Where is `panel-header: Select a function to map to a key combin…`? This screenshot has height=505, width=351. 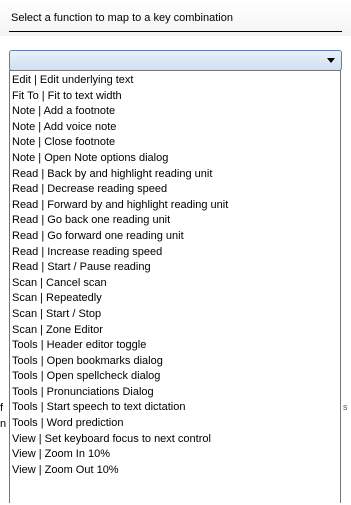
panel-header: Select a function to map to a key combin… is located at coordinates (175, 18).